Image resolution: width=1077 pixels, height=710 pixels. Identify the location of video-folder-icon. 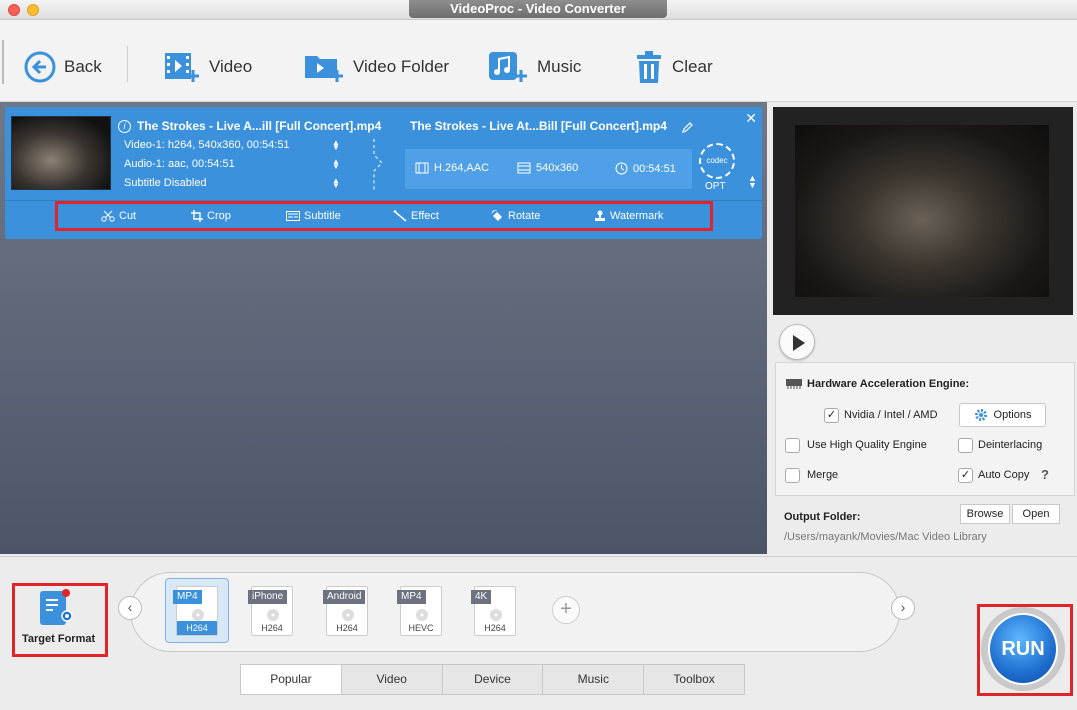
(324, 69).